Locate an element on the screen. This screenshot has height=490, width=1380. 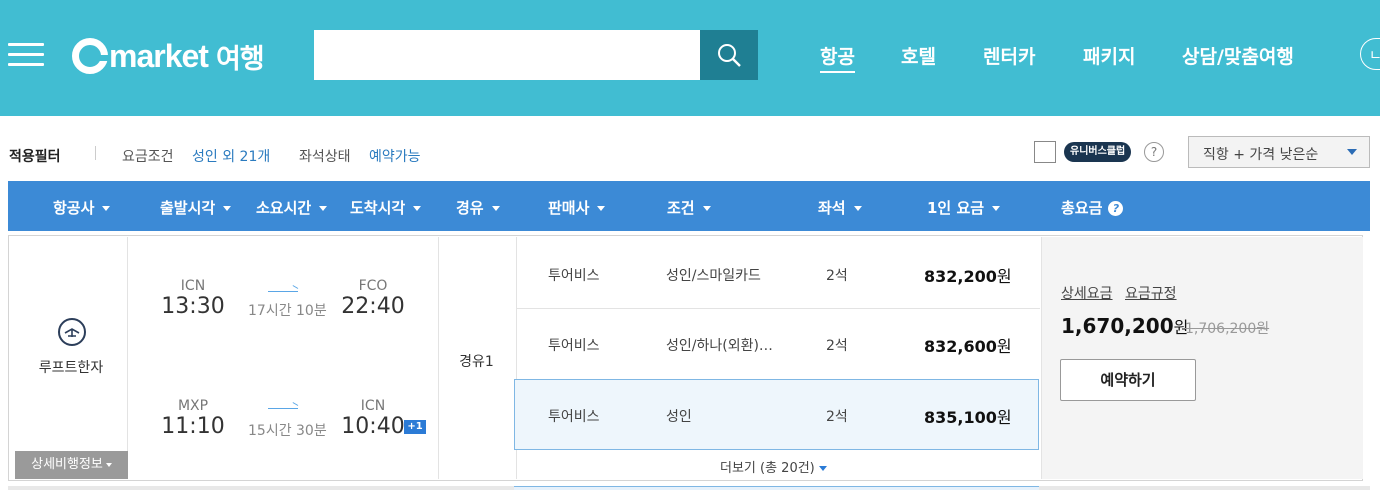
next-row-selected-edge is located at coordinates (776, 488).